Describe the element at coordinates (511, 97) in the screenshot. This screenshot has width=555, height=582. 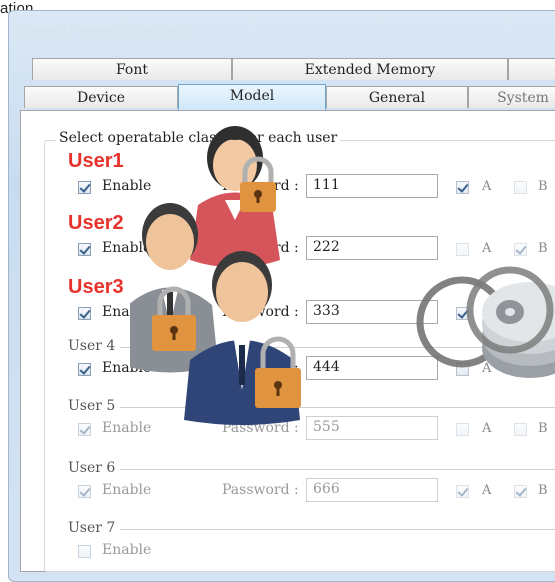
I see `tab-system: System` at that location.